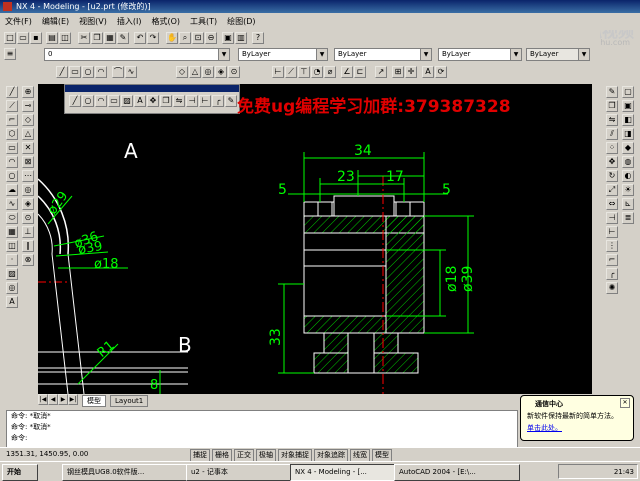 This screenshot has height=481, width=640. What do you see at coordinates (205, 101) in the screenshot?
I see `ft-extend-icon: ⊢` at bounding box center [205, 101].